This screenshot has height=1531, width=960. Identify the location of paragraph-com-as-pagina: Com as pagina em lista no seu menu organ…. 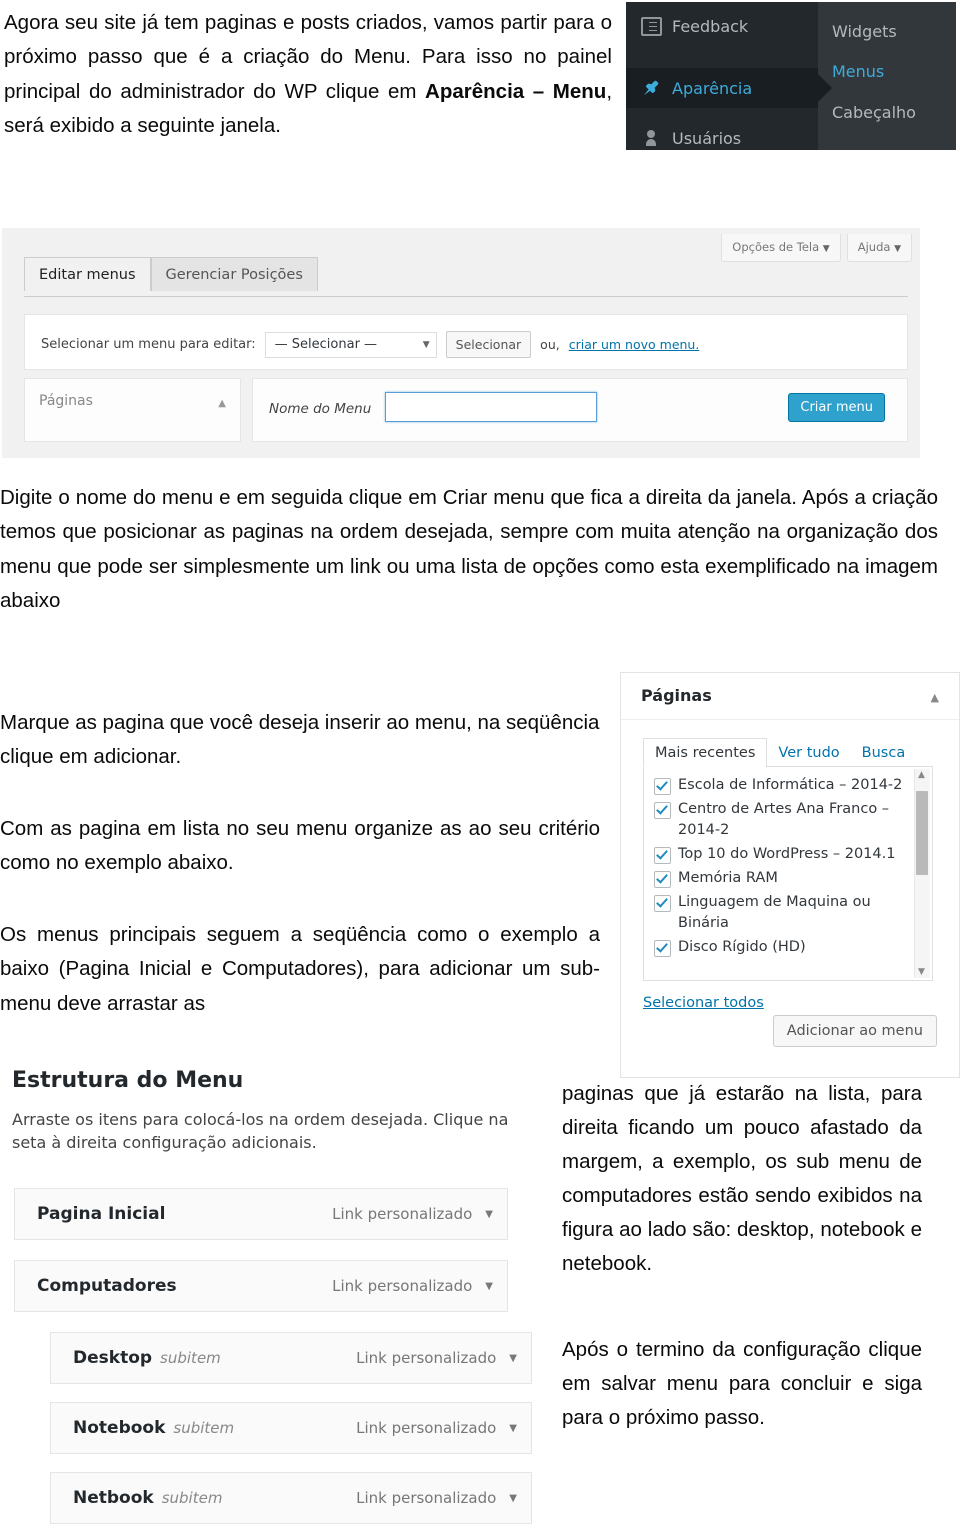
(300, 846).